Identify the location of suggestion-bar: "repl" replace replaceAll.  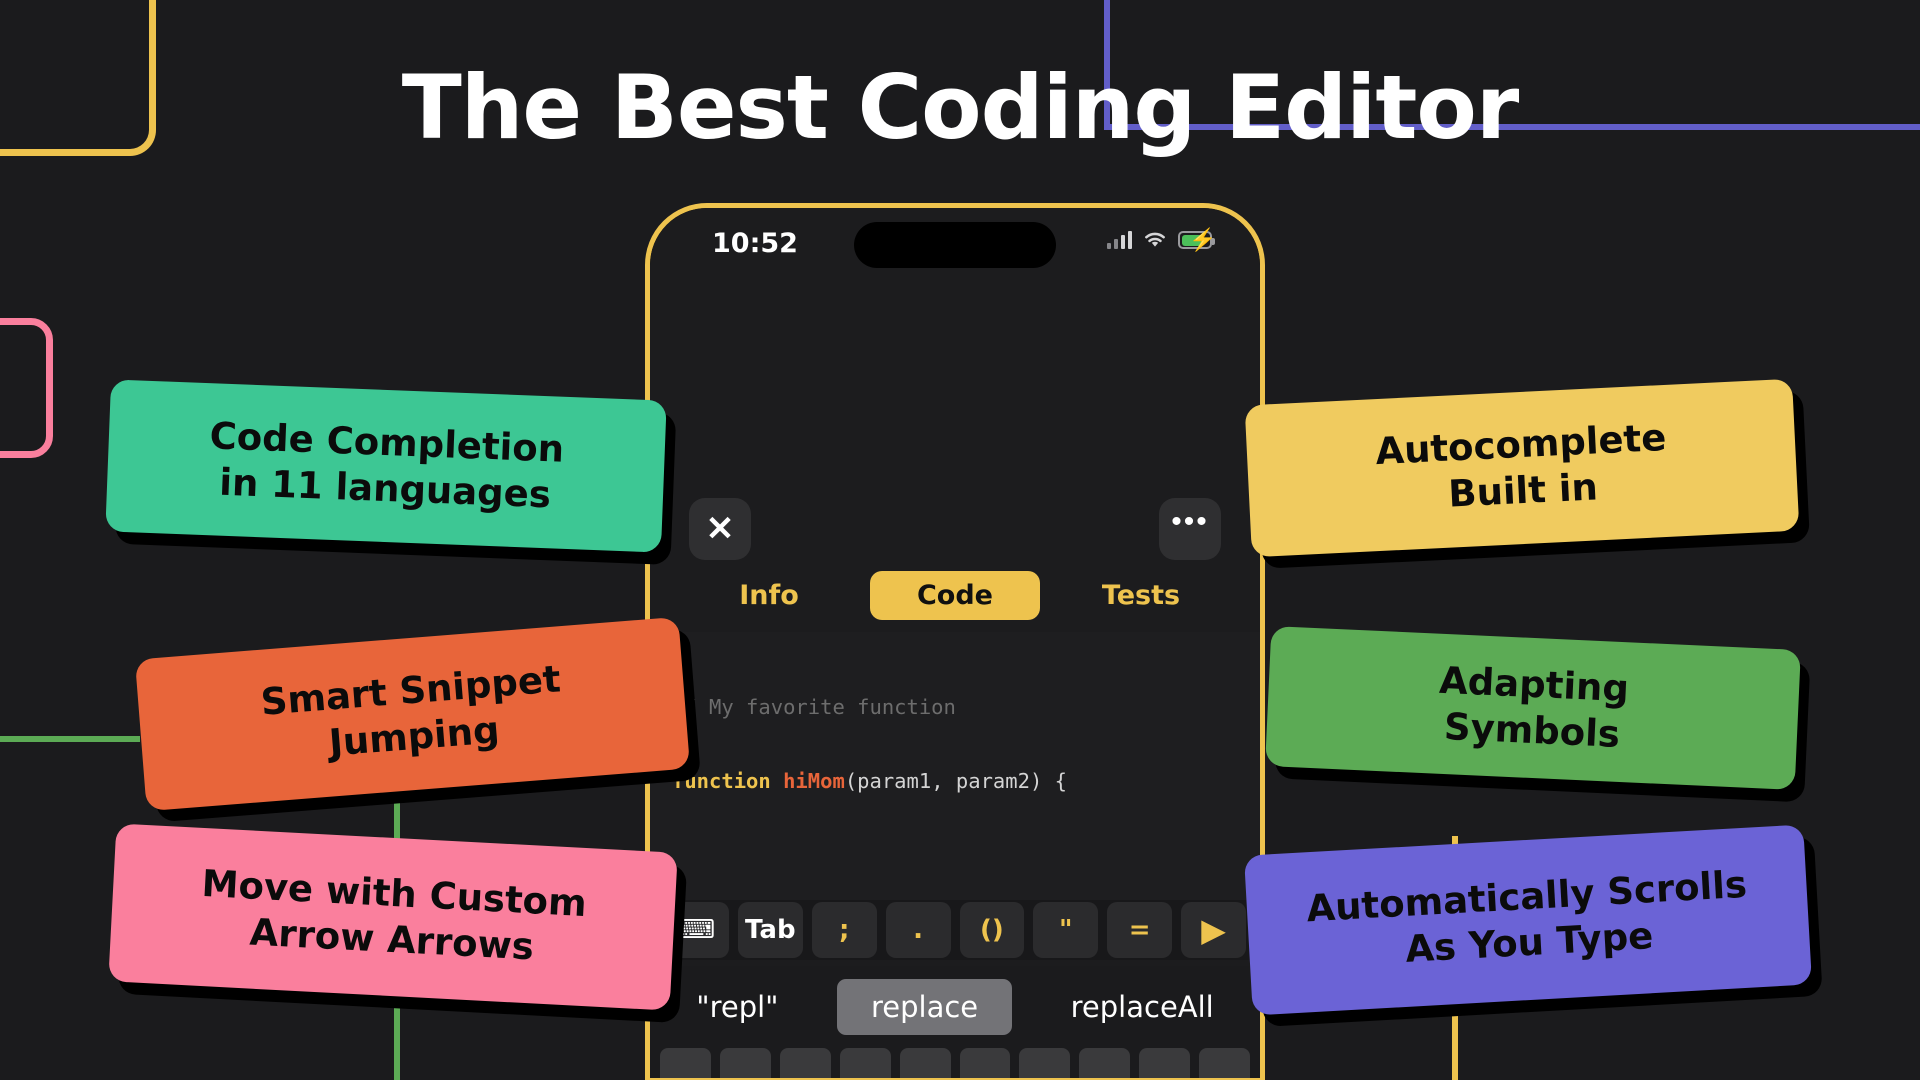
(955, 1007).